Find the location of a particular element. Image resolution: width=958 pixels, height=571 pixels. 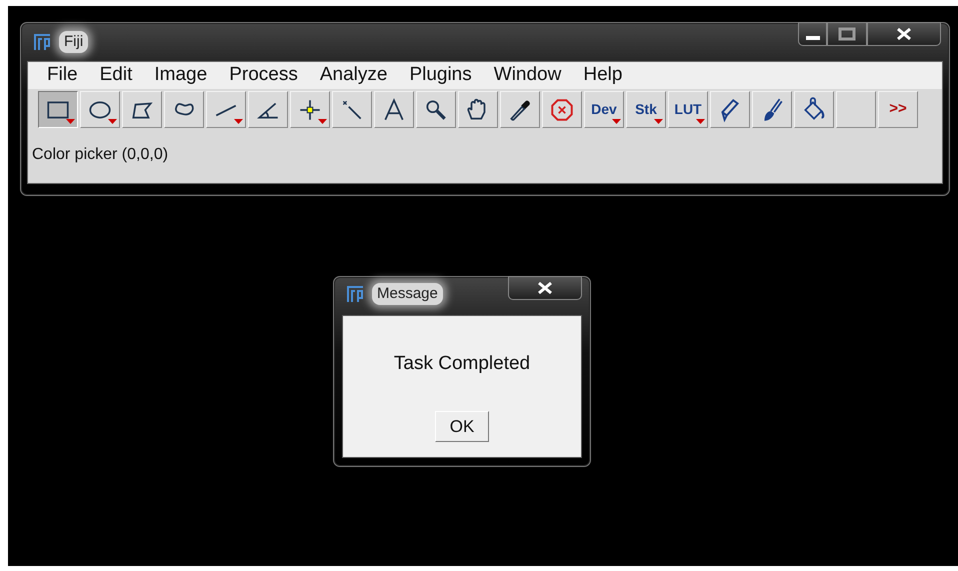

menu-item: Window is located at coordinates (527, 75).